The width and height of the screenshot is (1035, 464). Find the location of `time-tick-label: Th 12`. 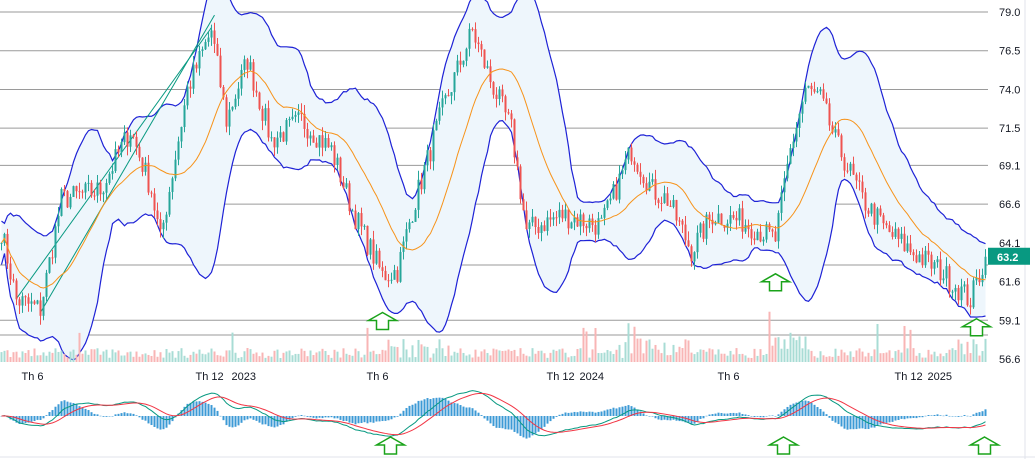

time-tick-label: Th 12 is located at coordinates (909, 377).